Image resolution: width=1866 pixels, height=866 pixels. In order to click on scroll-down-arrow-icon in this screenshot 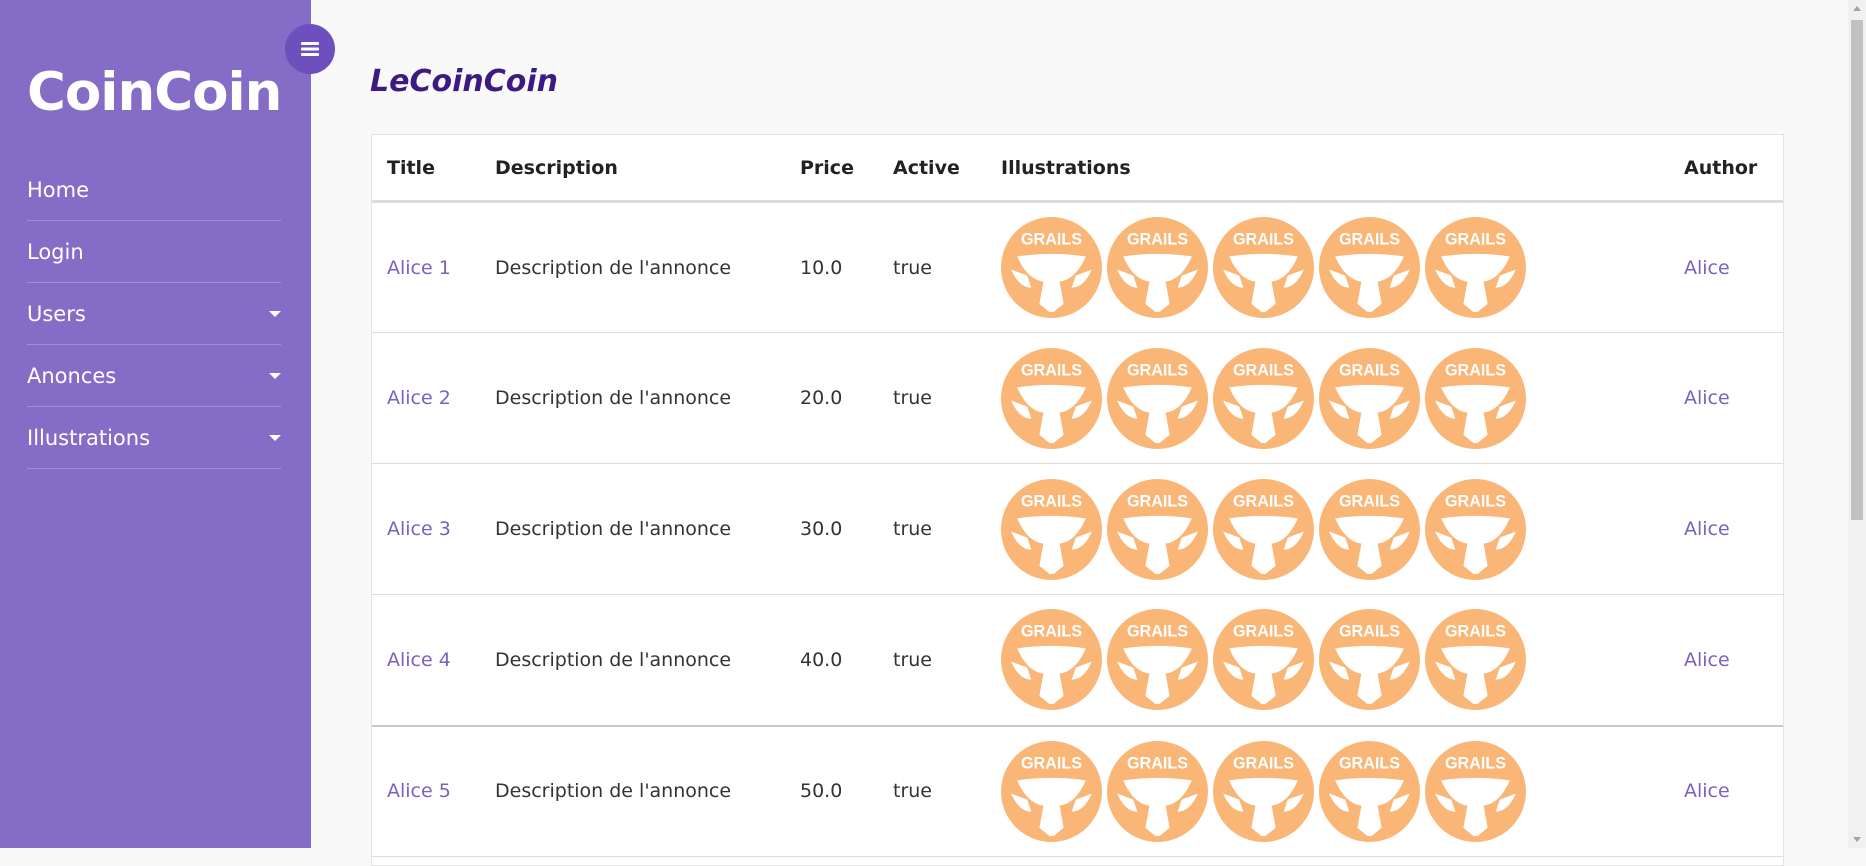, I will do `click(1857, 839)`.